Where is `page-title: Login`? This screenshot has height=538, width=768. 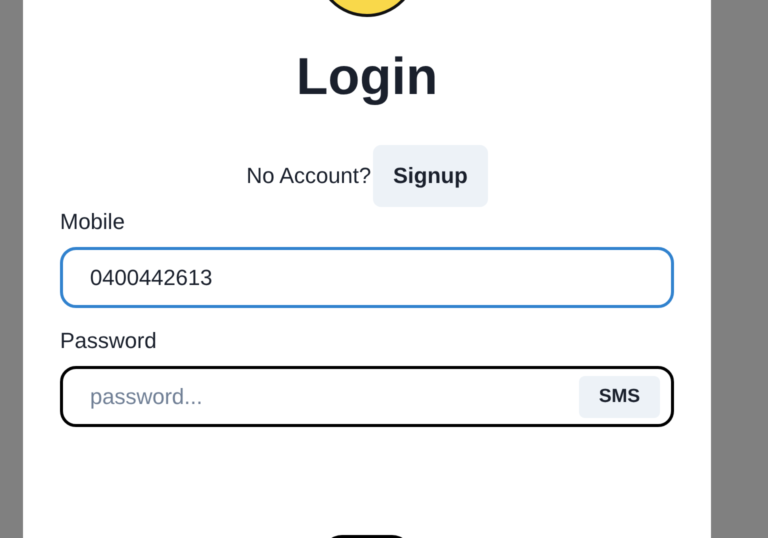
page-title: Login is located at coordinates (367, 77).